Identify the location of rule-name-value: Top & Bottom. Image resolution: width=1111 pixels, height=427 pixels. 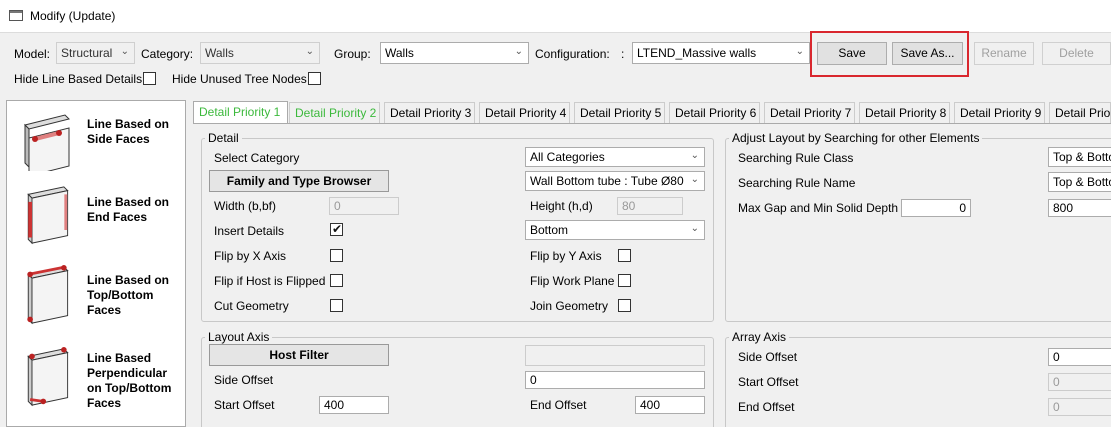
(1082, 182).